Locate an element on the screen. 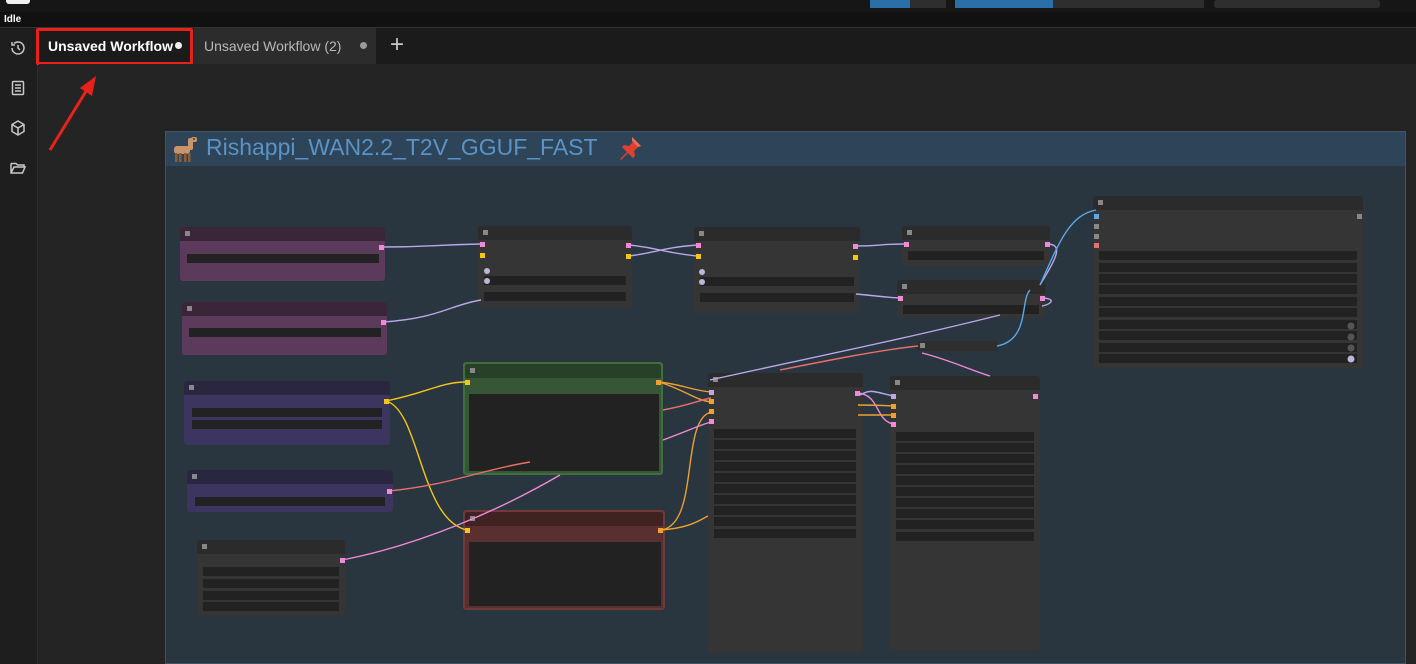 Image resolution: width=1416 pixels, height=664 pixels. cube-icon is located at coordinates (18, 128).